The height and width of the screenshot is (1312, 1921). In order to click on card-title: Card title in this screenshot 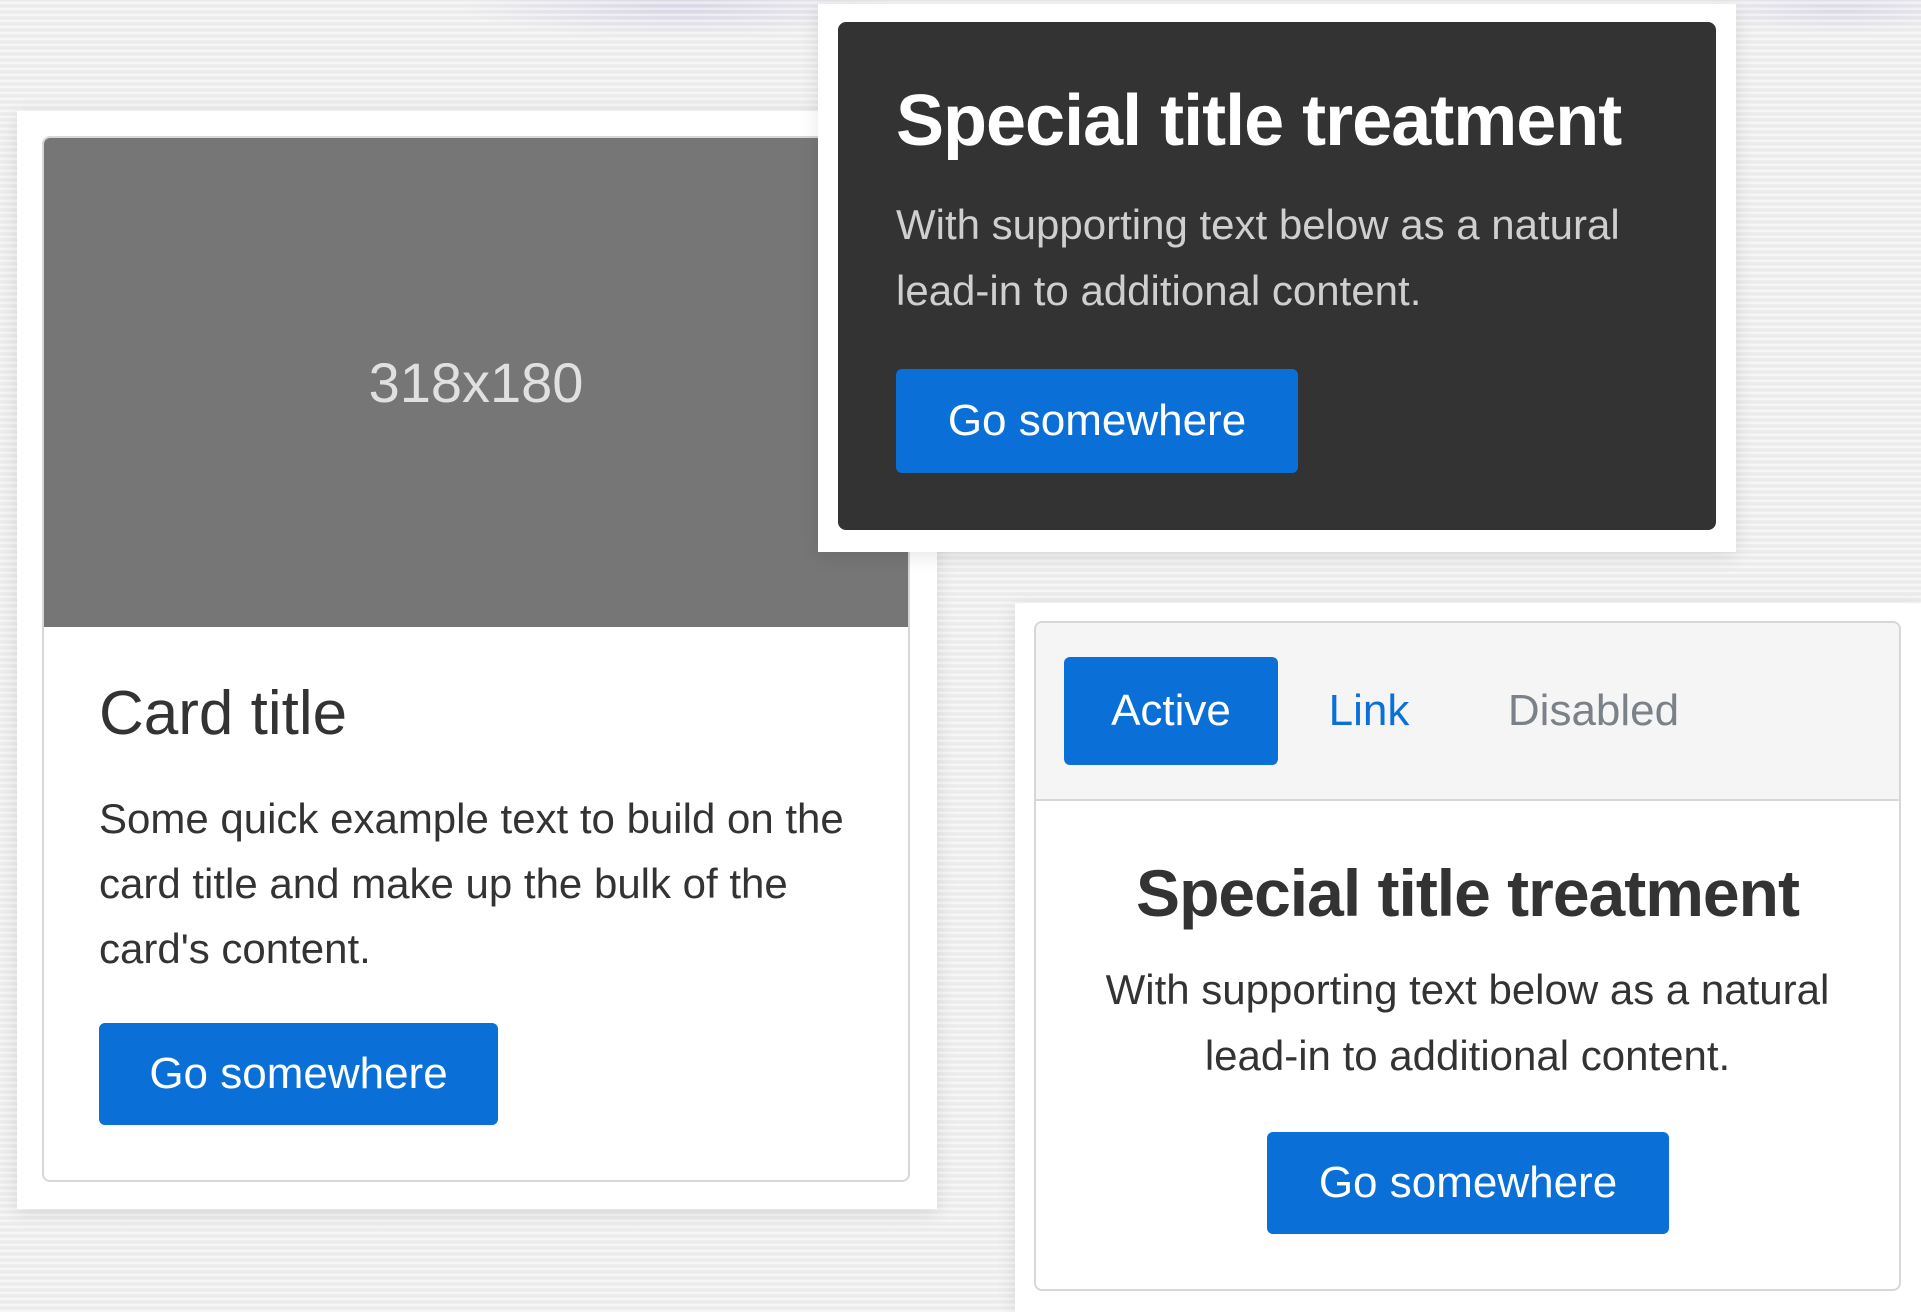, I will do `click(223, 713)`.